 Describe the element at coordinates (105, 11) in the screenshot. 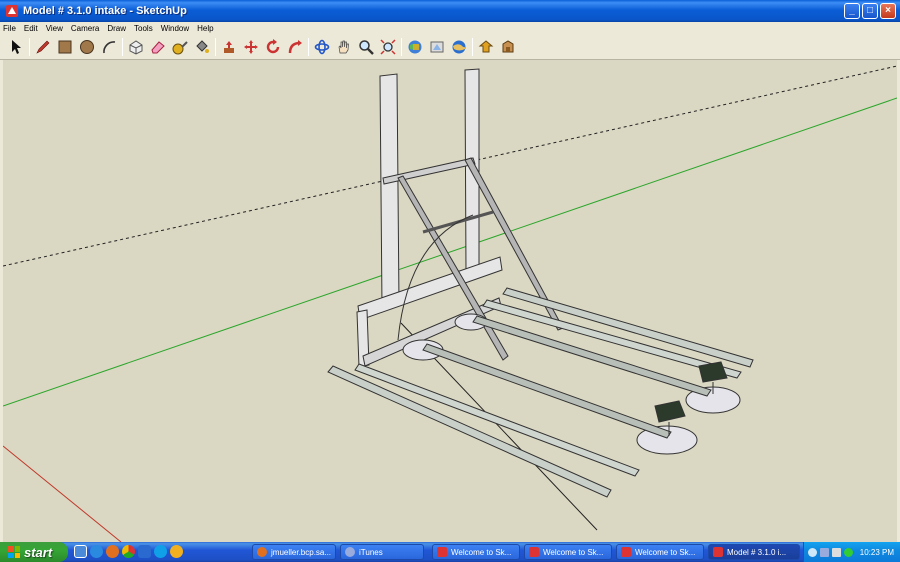

I see `window-title: Model # 3.1.0 intake - SketchUp` at that location.